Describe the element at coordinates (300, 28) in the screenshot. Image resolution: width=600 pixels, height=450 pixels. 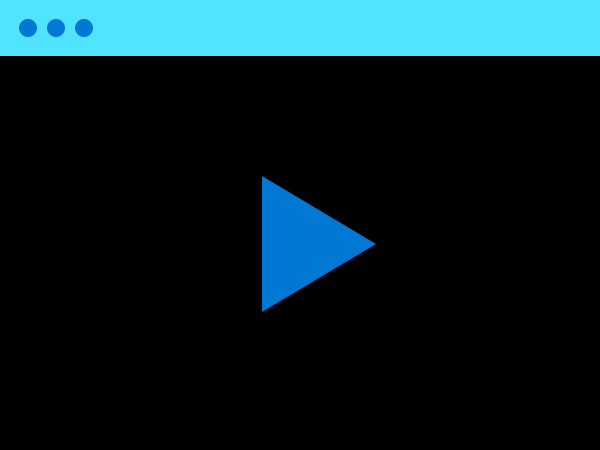
I see `title-bar` at that location.